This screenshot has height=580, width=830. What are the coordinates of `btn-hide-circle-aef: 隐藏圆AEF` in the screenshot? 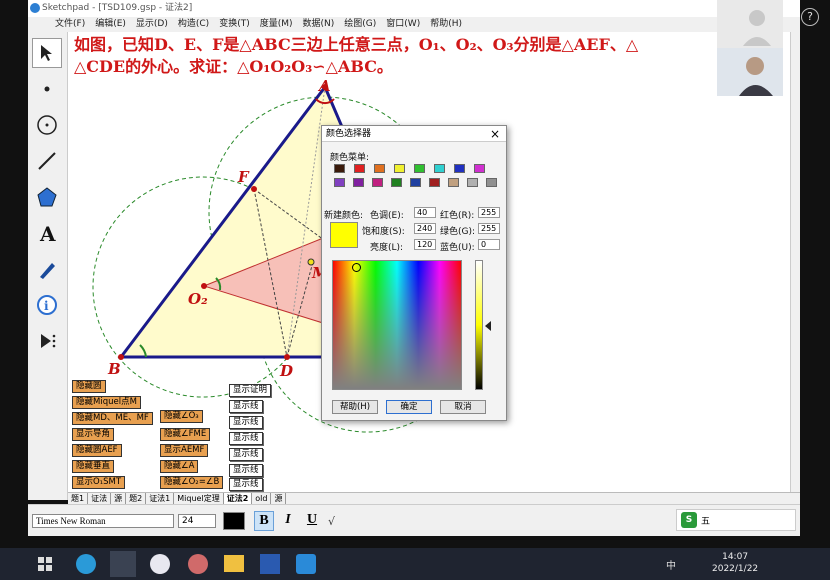 It's located at (97, 450).